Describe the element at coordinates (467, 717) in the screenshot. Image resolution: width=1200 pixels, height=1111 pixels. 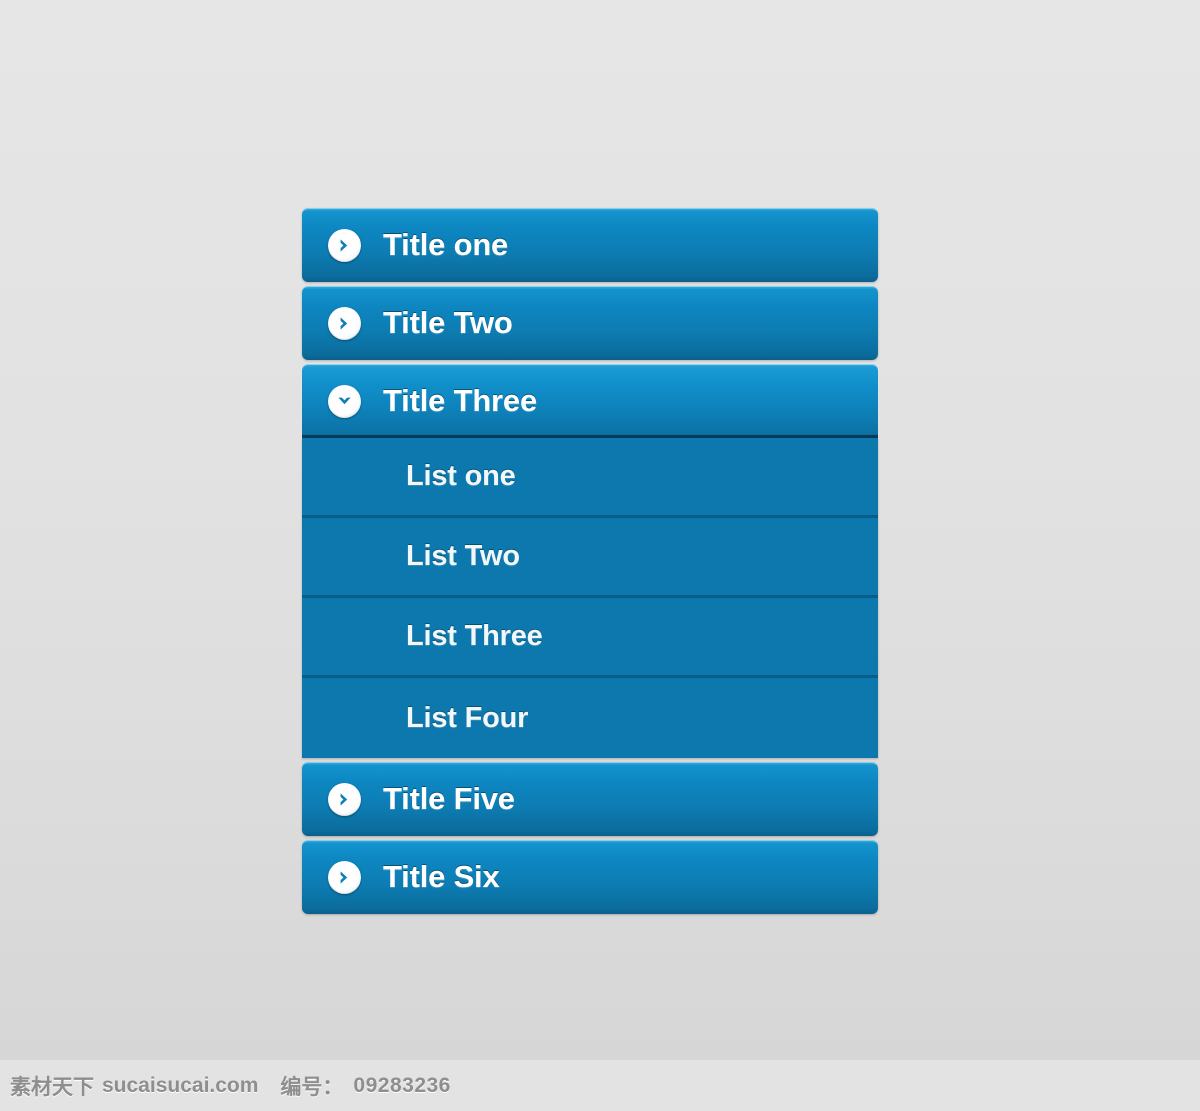
I see `list-item-label: List Four` at that location.